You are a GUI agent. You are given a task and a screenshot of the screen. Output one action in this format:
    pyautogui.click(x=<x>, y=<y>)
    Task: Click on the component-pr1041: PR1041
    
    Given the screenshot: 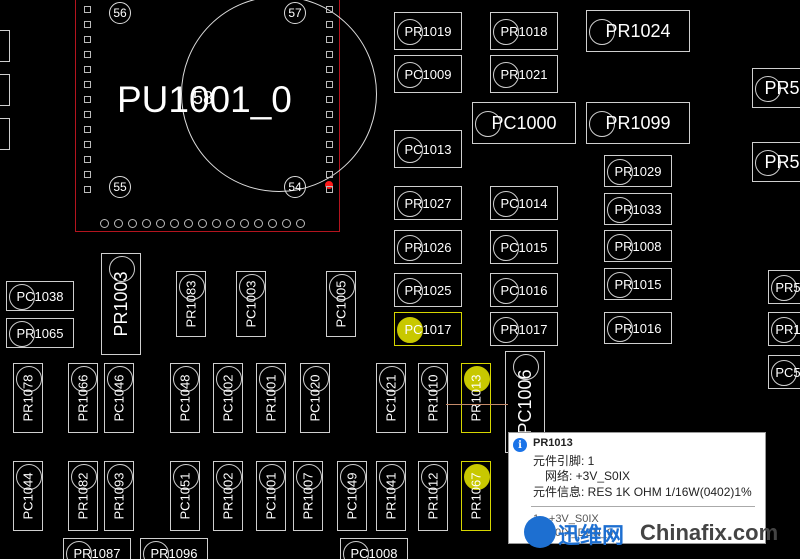 What is the action you would take?
    pyautogui.click(x=391, y=496)
    